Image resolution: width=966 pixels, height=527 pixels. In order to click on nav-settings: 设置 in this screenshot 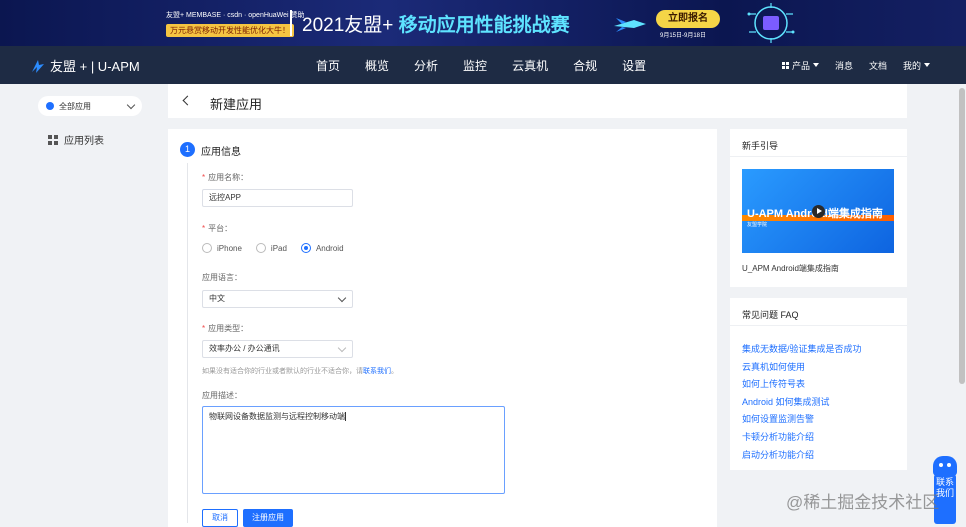, I will do `click(634, 65)`.